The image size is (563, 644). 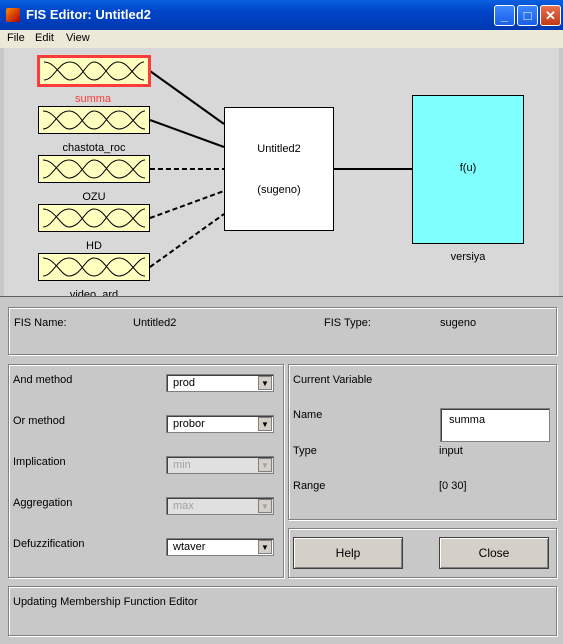 I want to click on window-title: FIS Editor: Untitled2, so click(x=88, y=14).